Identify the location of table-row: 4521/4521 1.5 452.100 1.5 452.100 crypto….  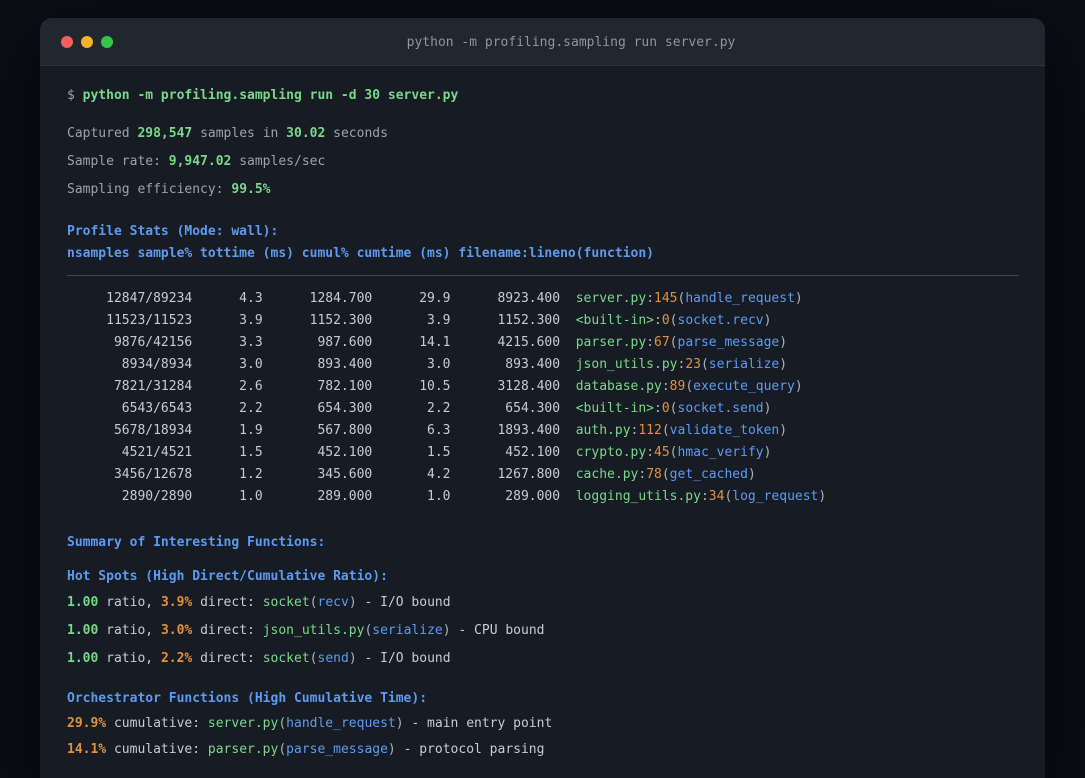
(419, 452).